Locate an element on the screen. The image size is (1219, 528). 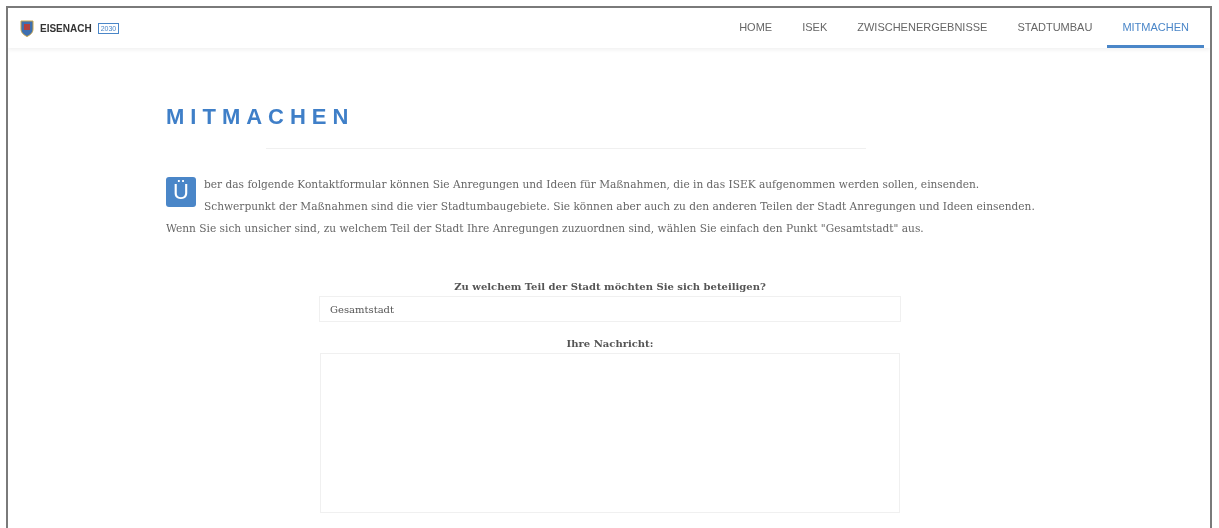
nav-link: ZWISCHENERGEBNISSE is located at coordinates (922, 28).